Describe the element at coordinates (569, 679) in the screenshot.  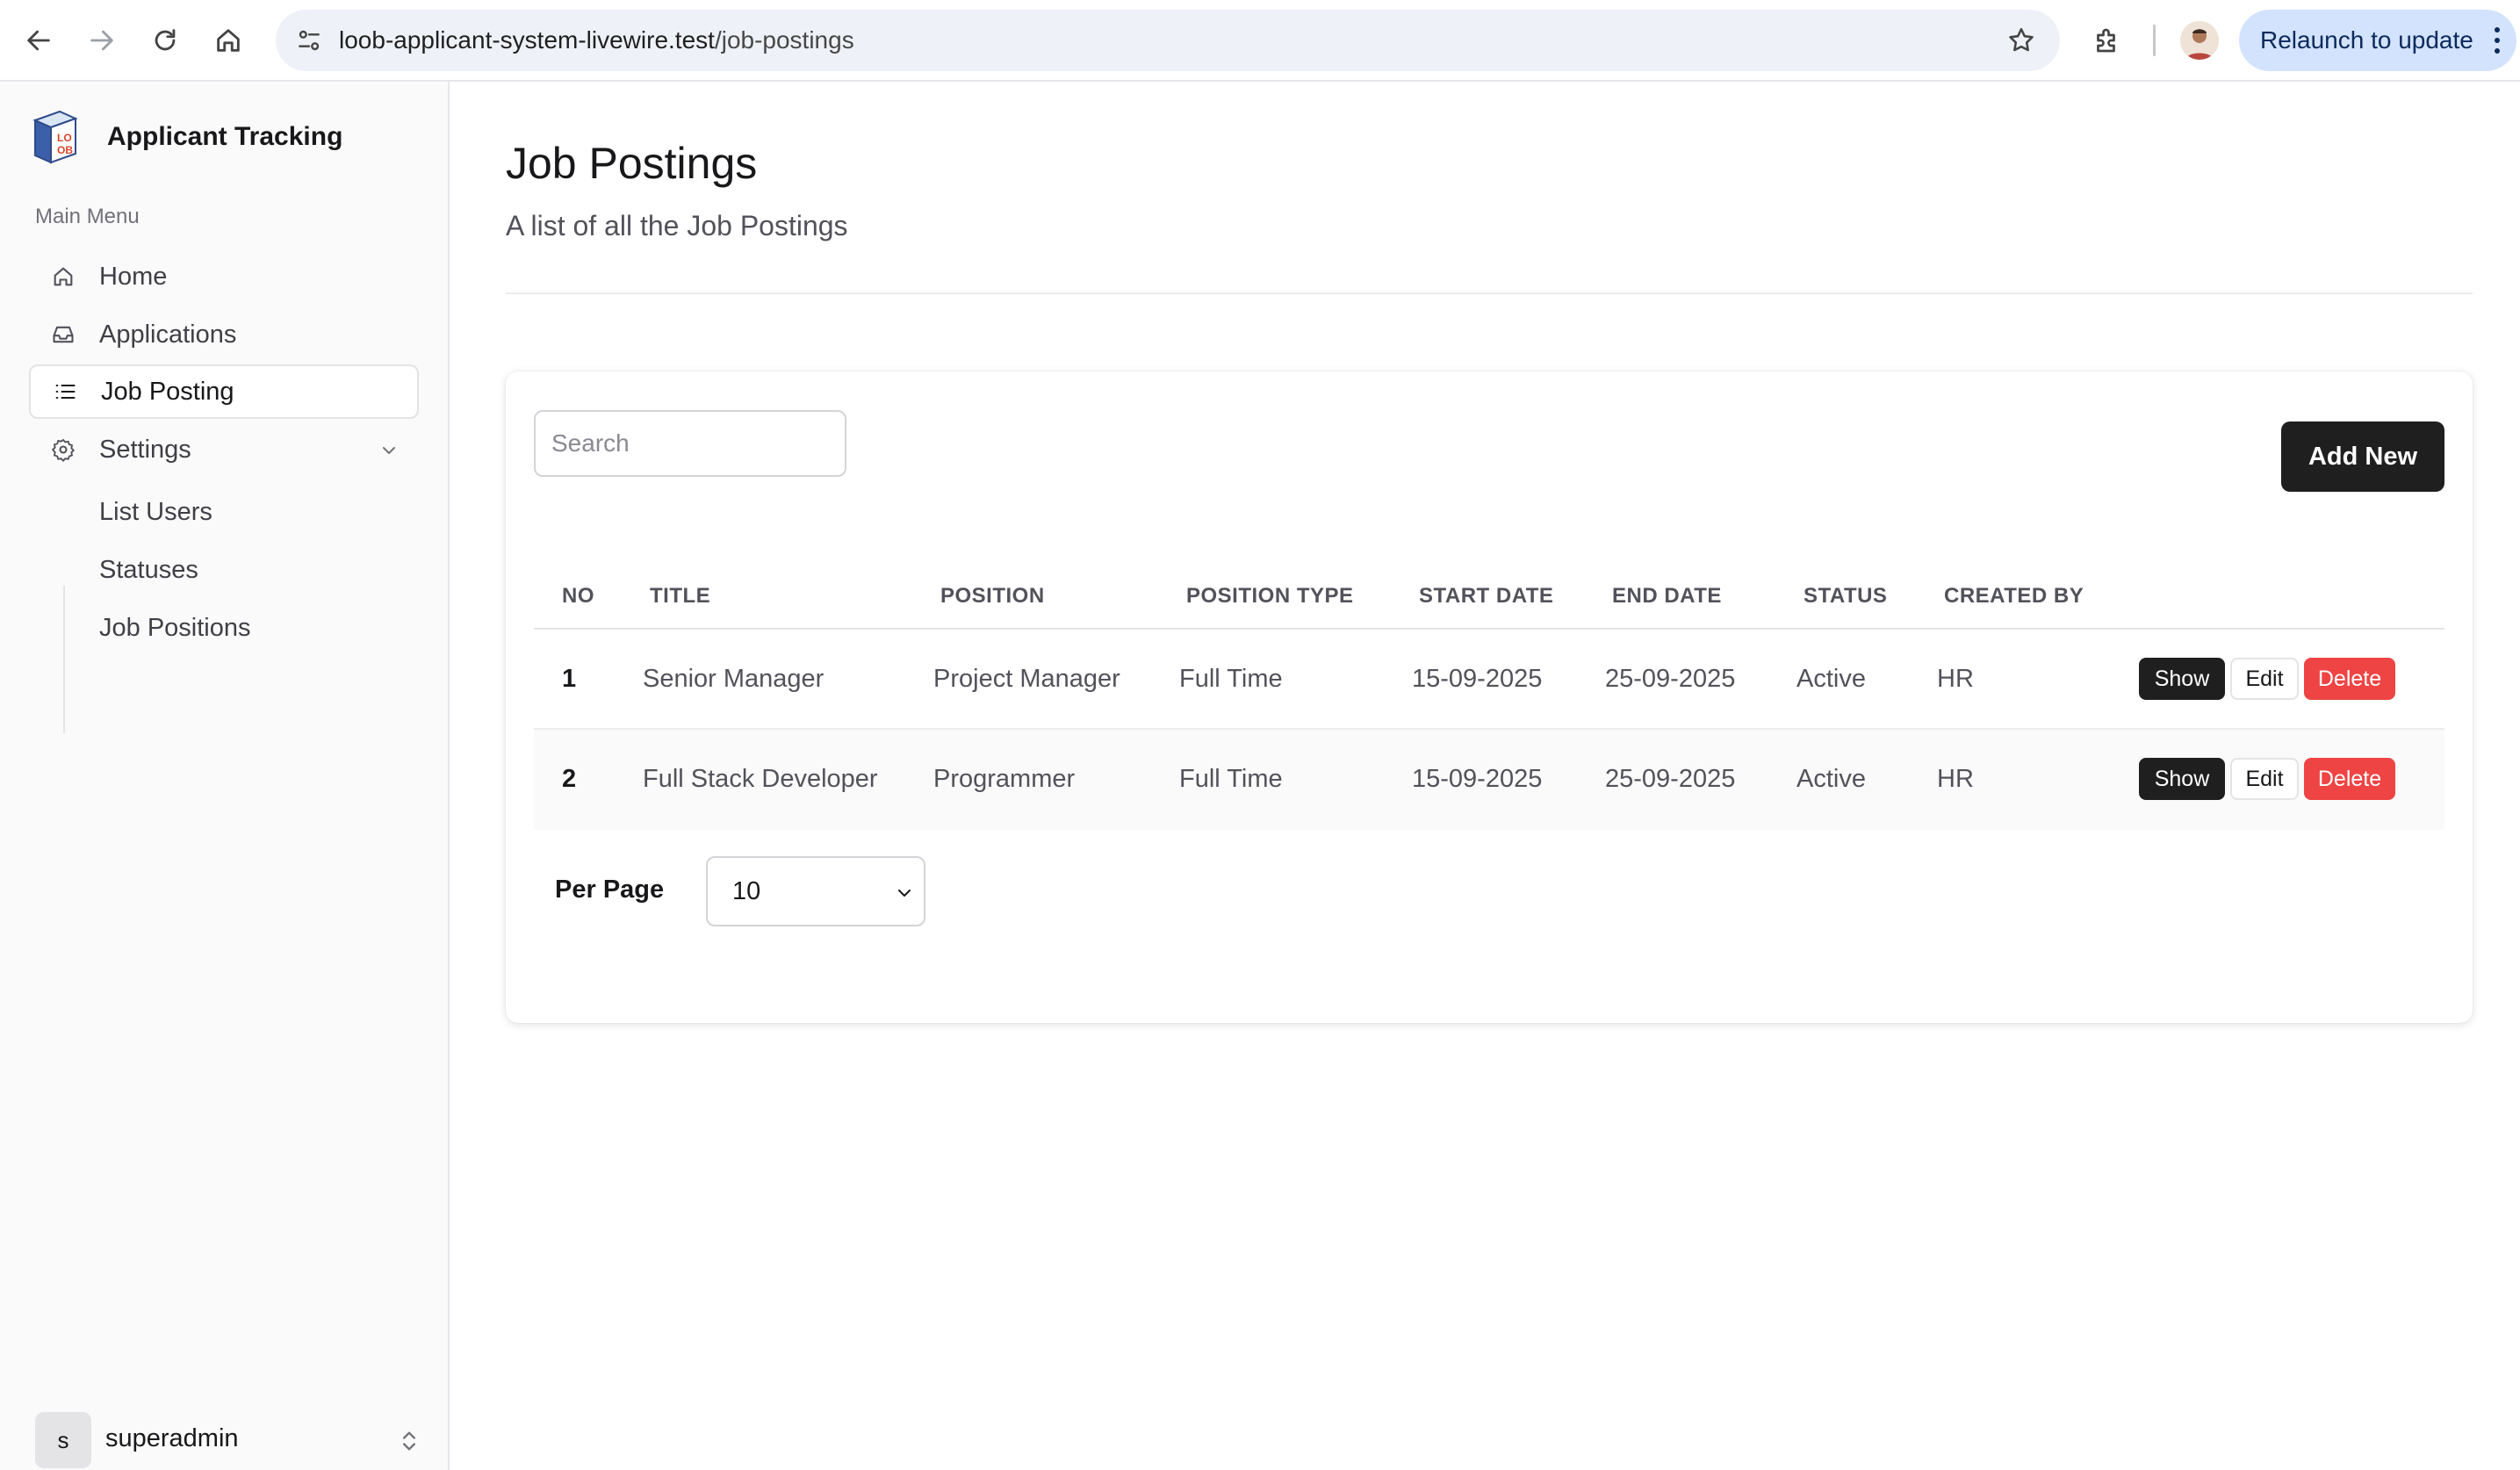
I see `cell-no: 1` at that location.